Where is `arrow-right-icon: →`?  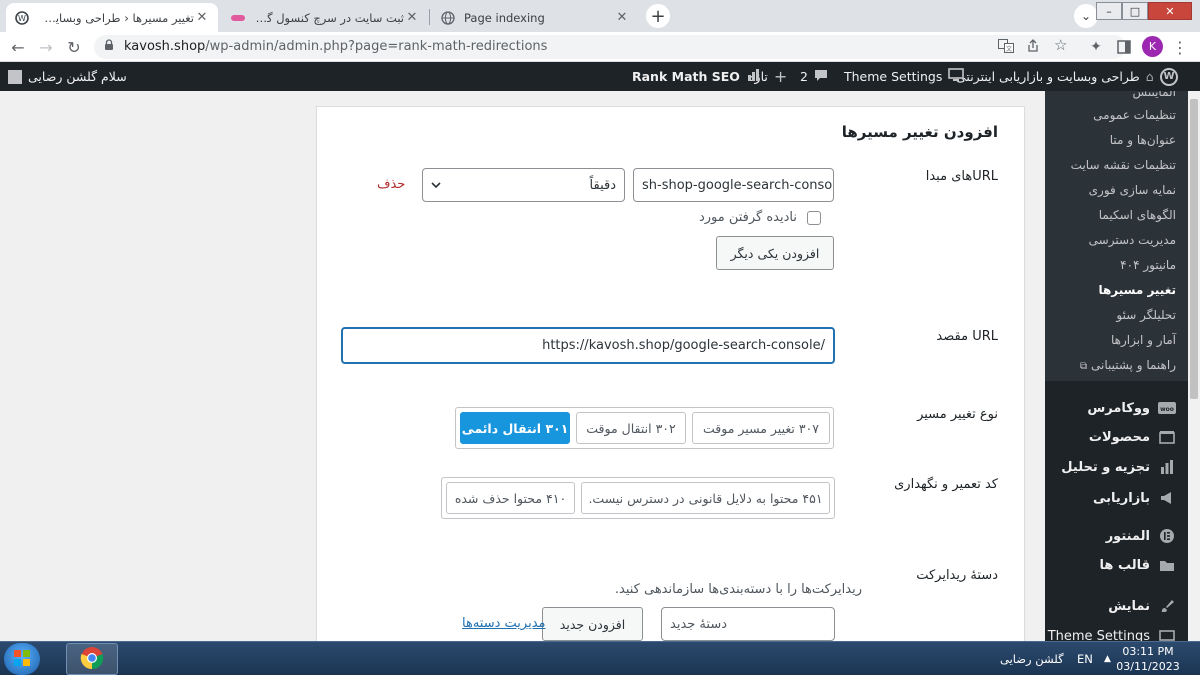
arrow-right-icon: → is located at coordinates (46, 47).